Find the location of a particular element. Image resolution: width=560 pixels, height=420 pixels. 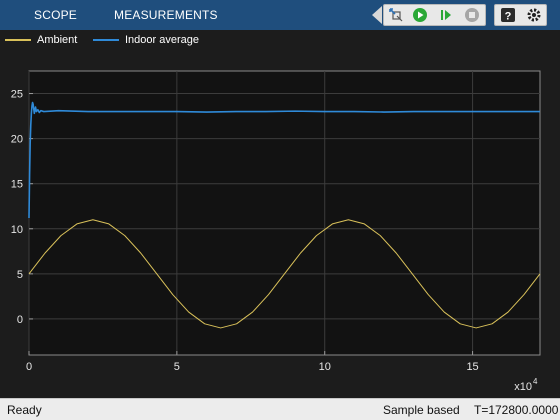

chevron-left-icon is located at coordinates (377, 15).